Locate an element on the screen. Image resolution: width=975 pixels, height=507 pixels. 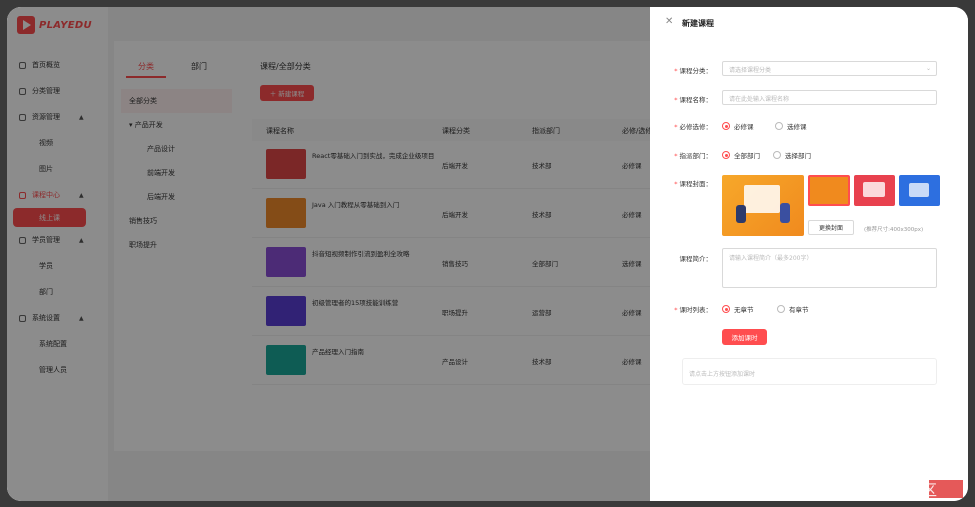
dept-label: 指派部门： is located at coordinates (696, 156).